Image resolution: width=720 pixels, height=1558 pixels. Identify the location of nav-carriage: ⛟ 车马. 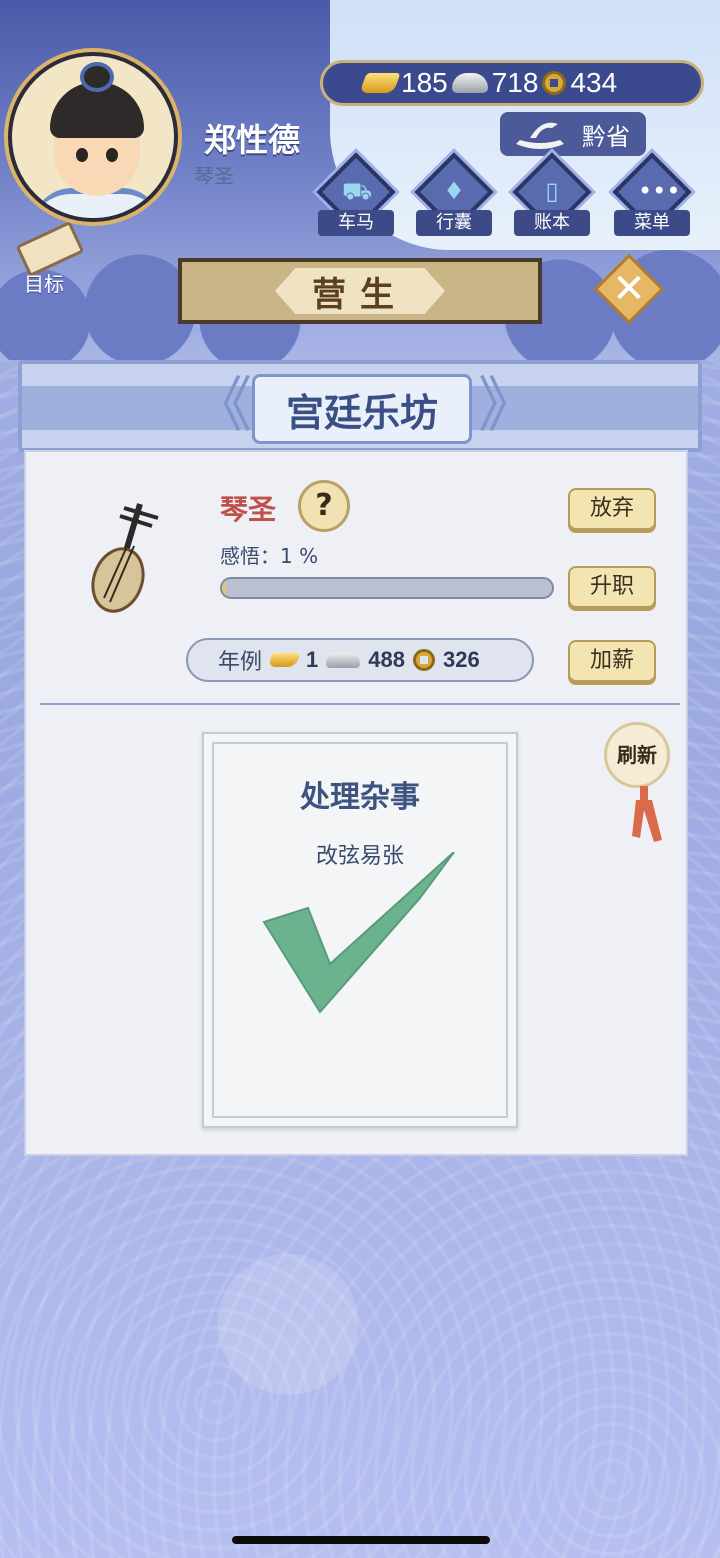
(356, 196).